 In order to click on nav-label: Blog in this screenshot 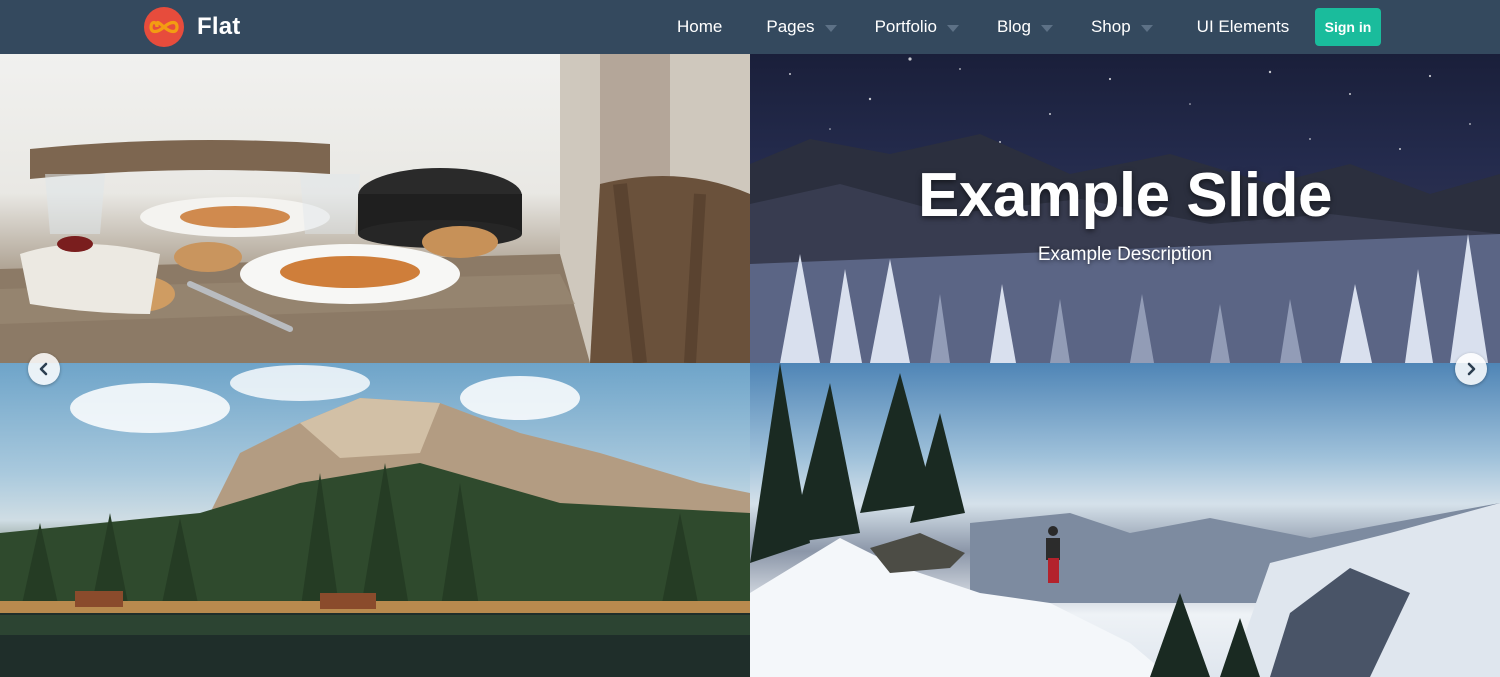, I will do `click(1013, 26)`.